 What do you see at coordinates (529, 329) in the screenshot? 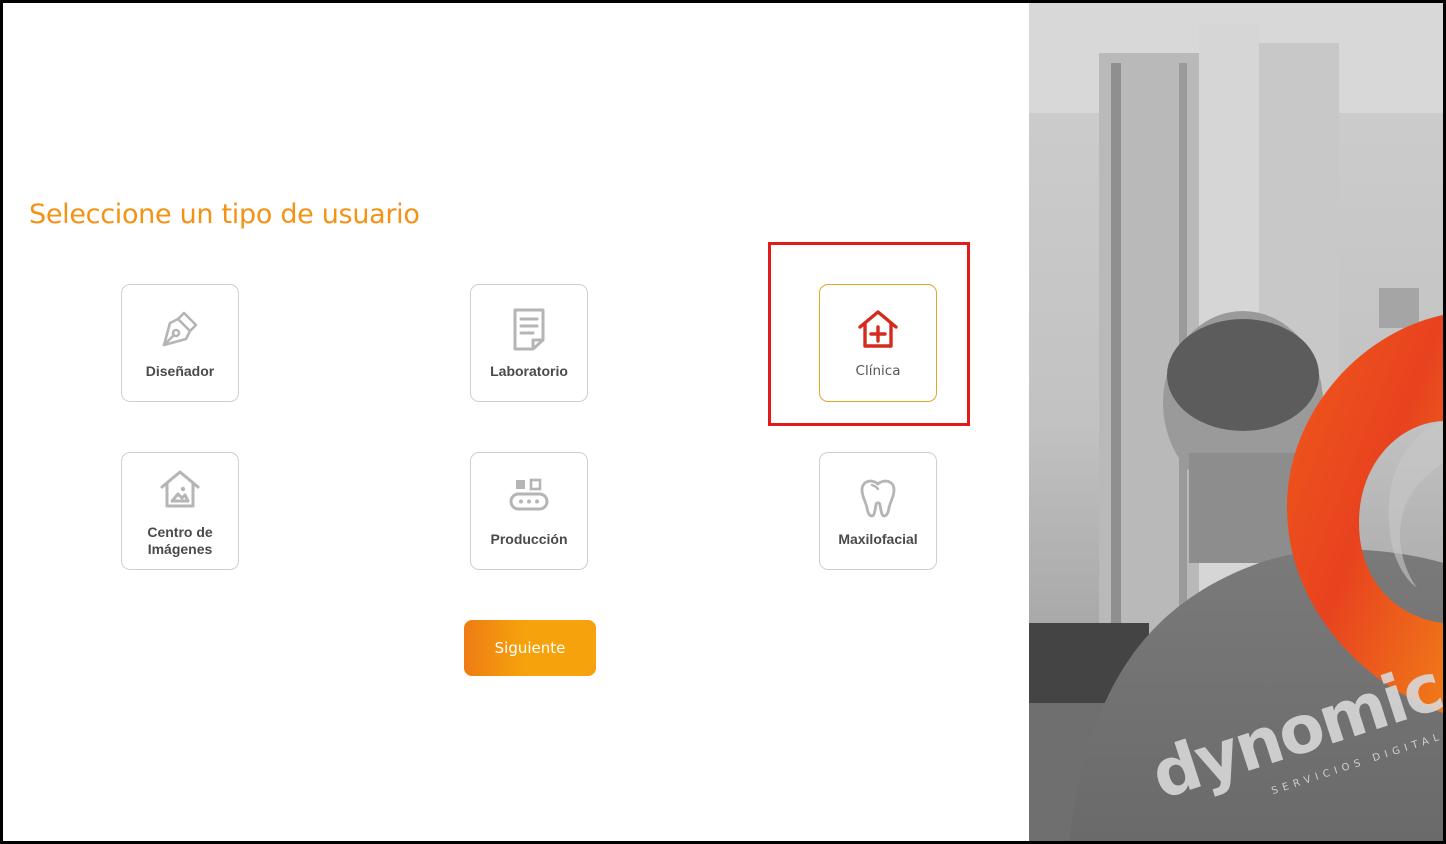
I see `document-icon` at bounding box center [529, 329].